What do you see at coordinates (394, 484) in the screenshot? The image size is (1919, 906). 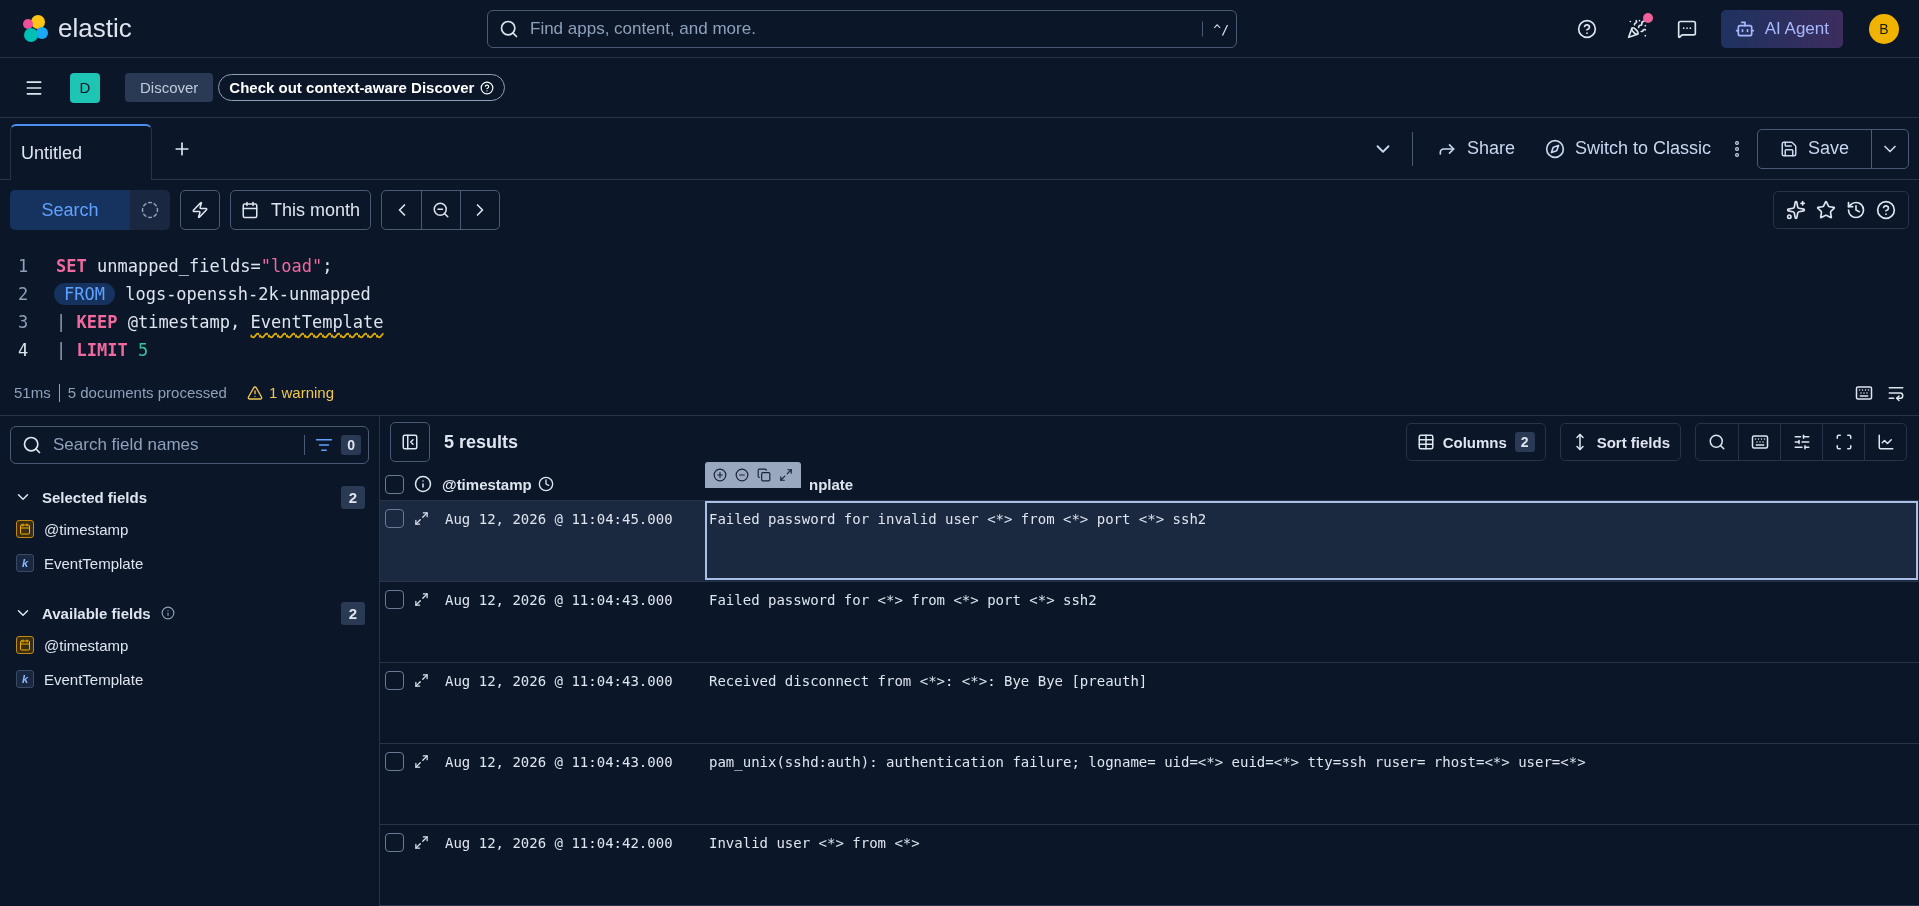 I see `select-all-checkbox` at bounding box center [394, 484].